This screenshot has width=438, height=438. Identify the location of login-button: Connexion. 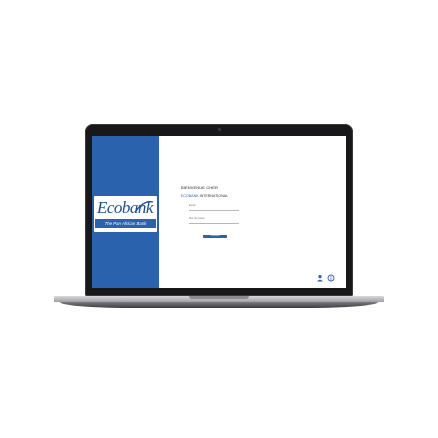
(215, 236).